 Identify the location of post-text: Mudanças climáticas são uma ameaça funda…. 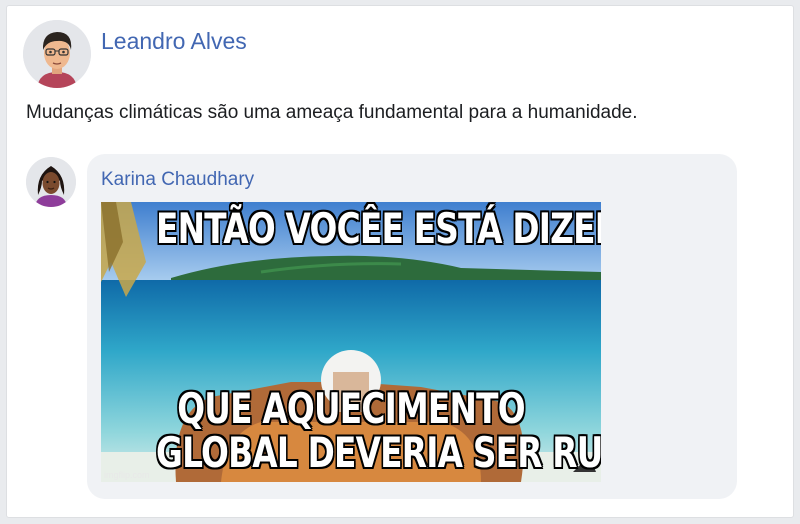
(332, 112).